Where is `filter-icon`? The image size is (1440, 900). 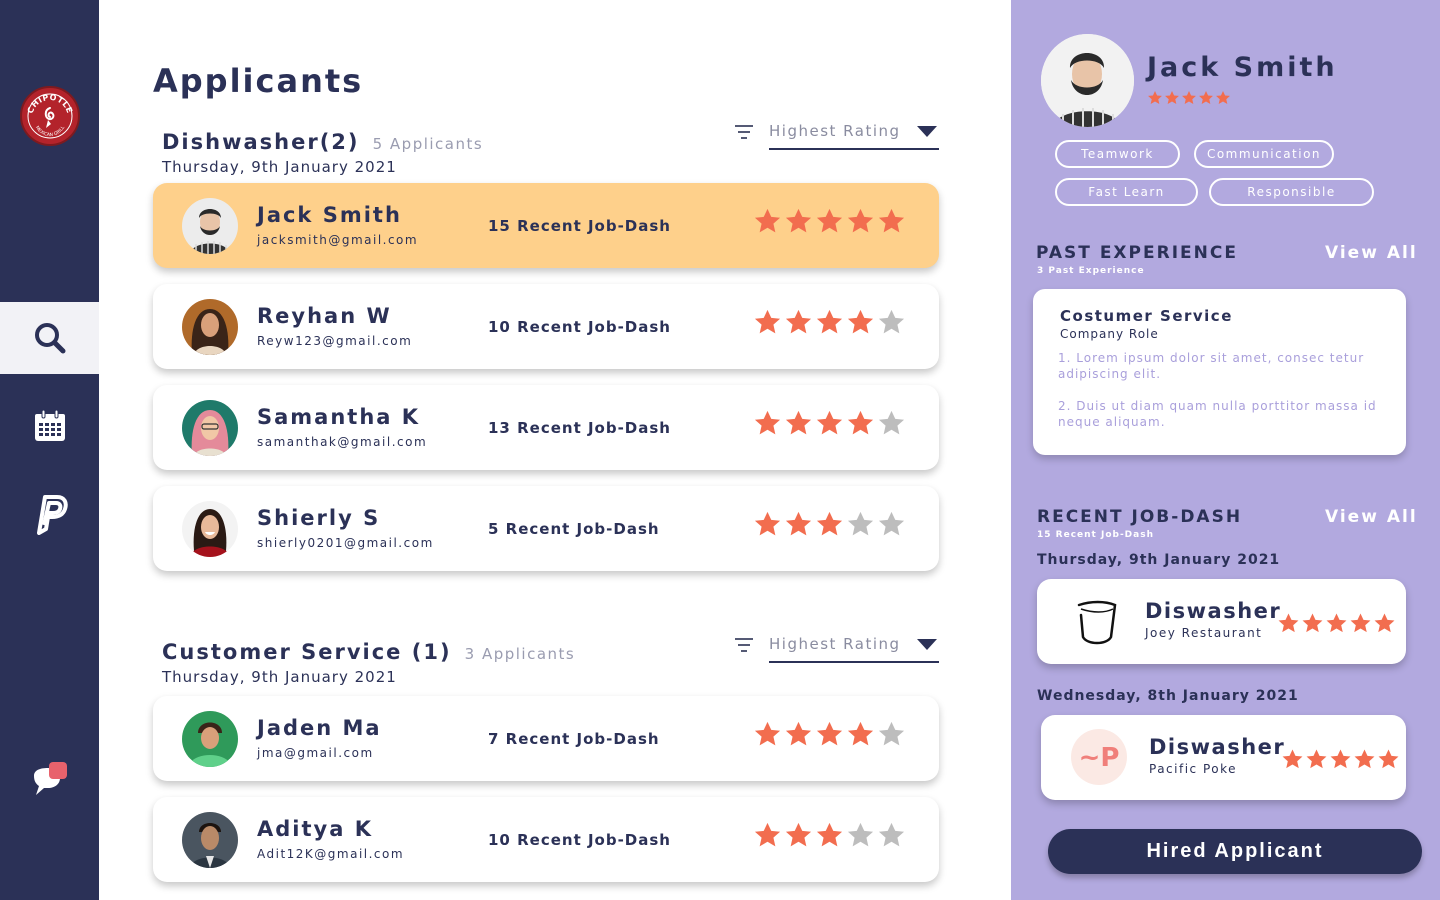
filter-icon is located at coordinates (744, 645).